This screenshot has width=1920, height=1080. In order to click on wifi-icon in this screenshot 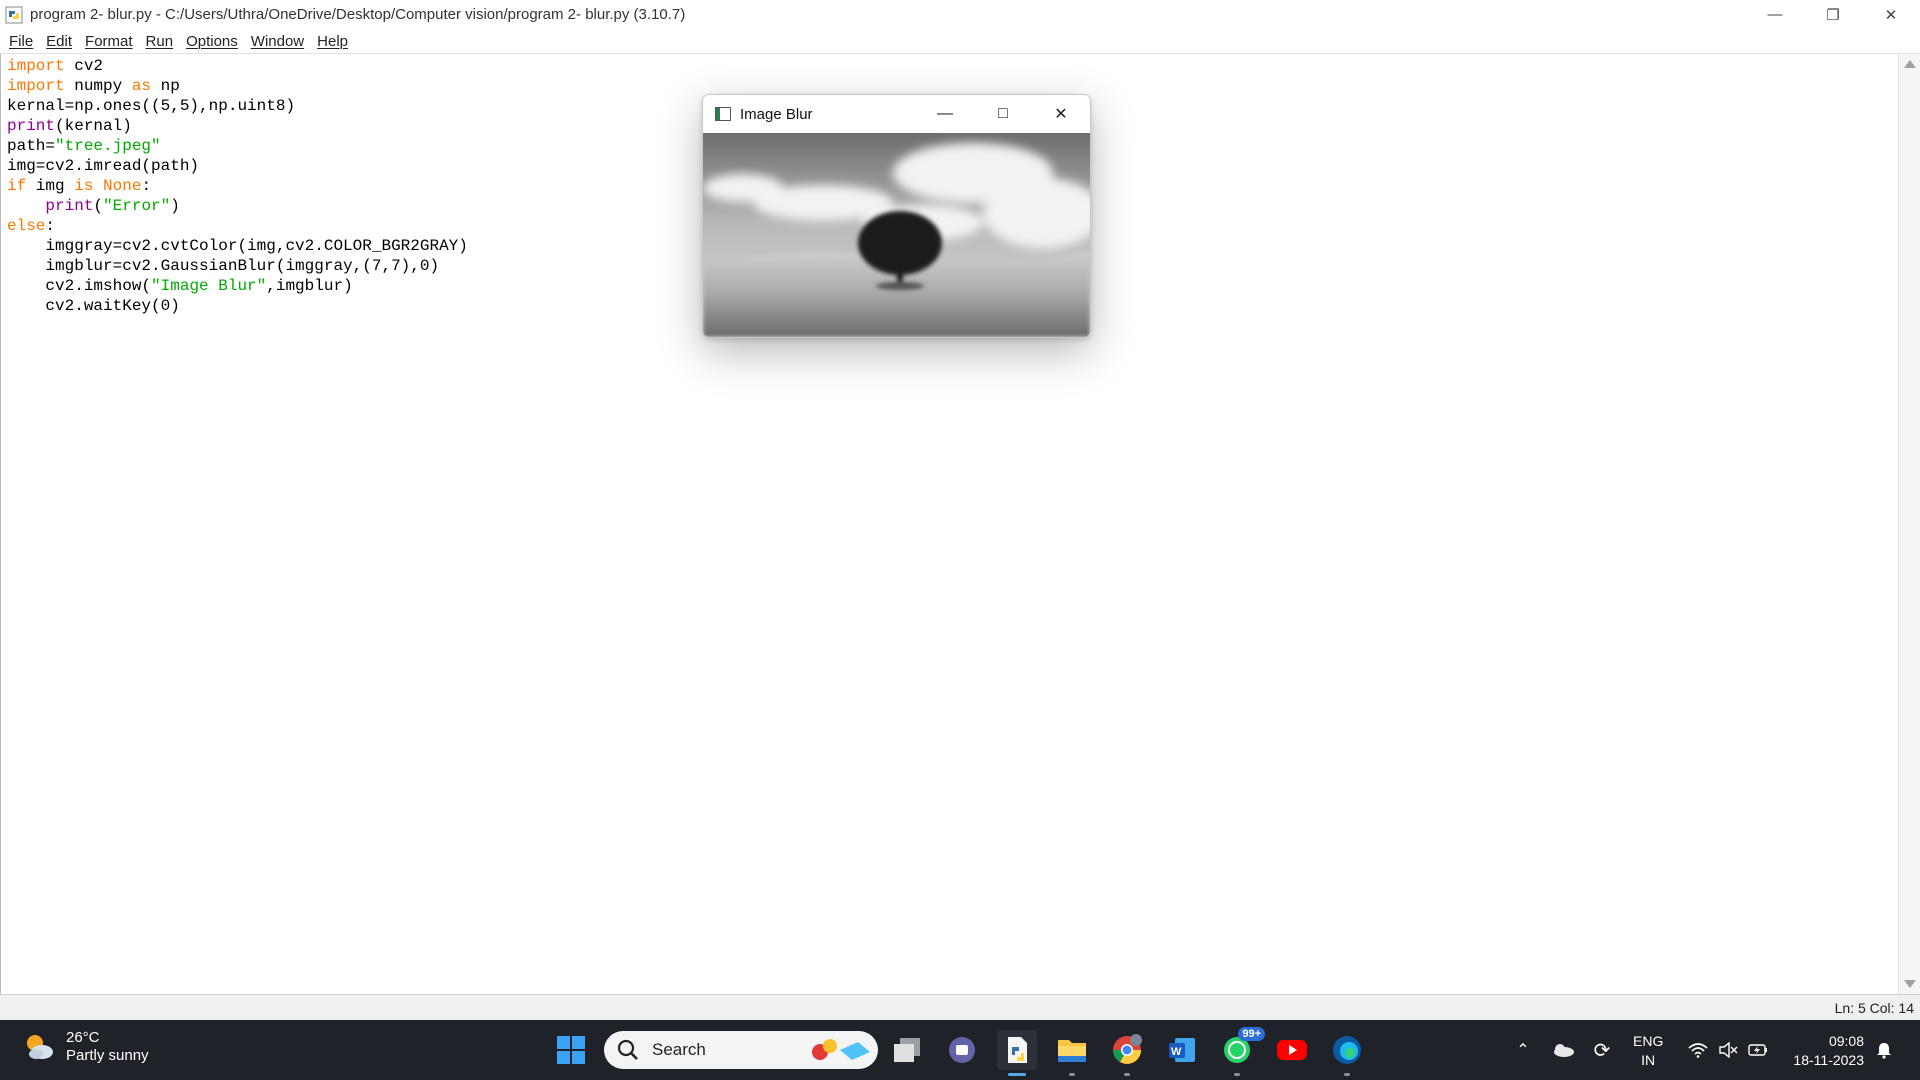, I will do `click(1698, 1050)`.